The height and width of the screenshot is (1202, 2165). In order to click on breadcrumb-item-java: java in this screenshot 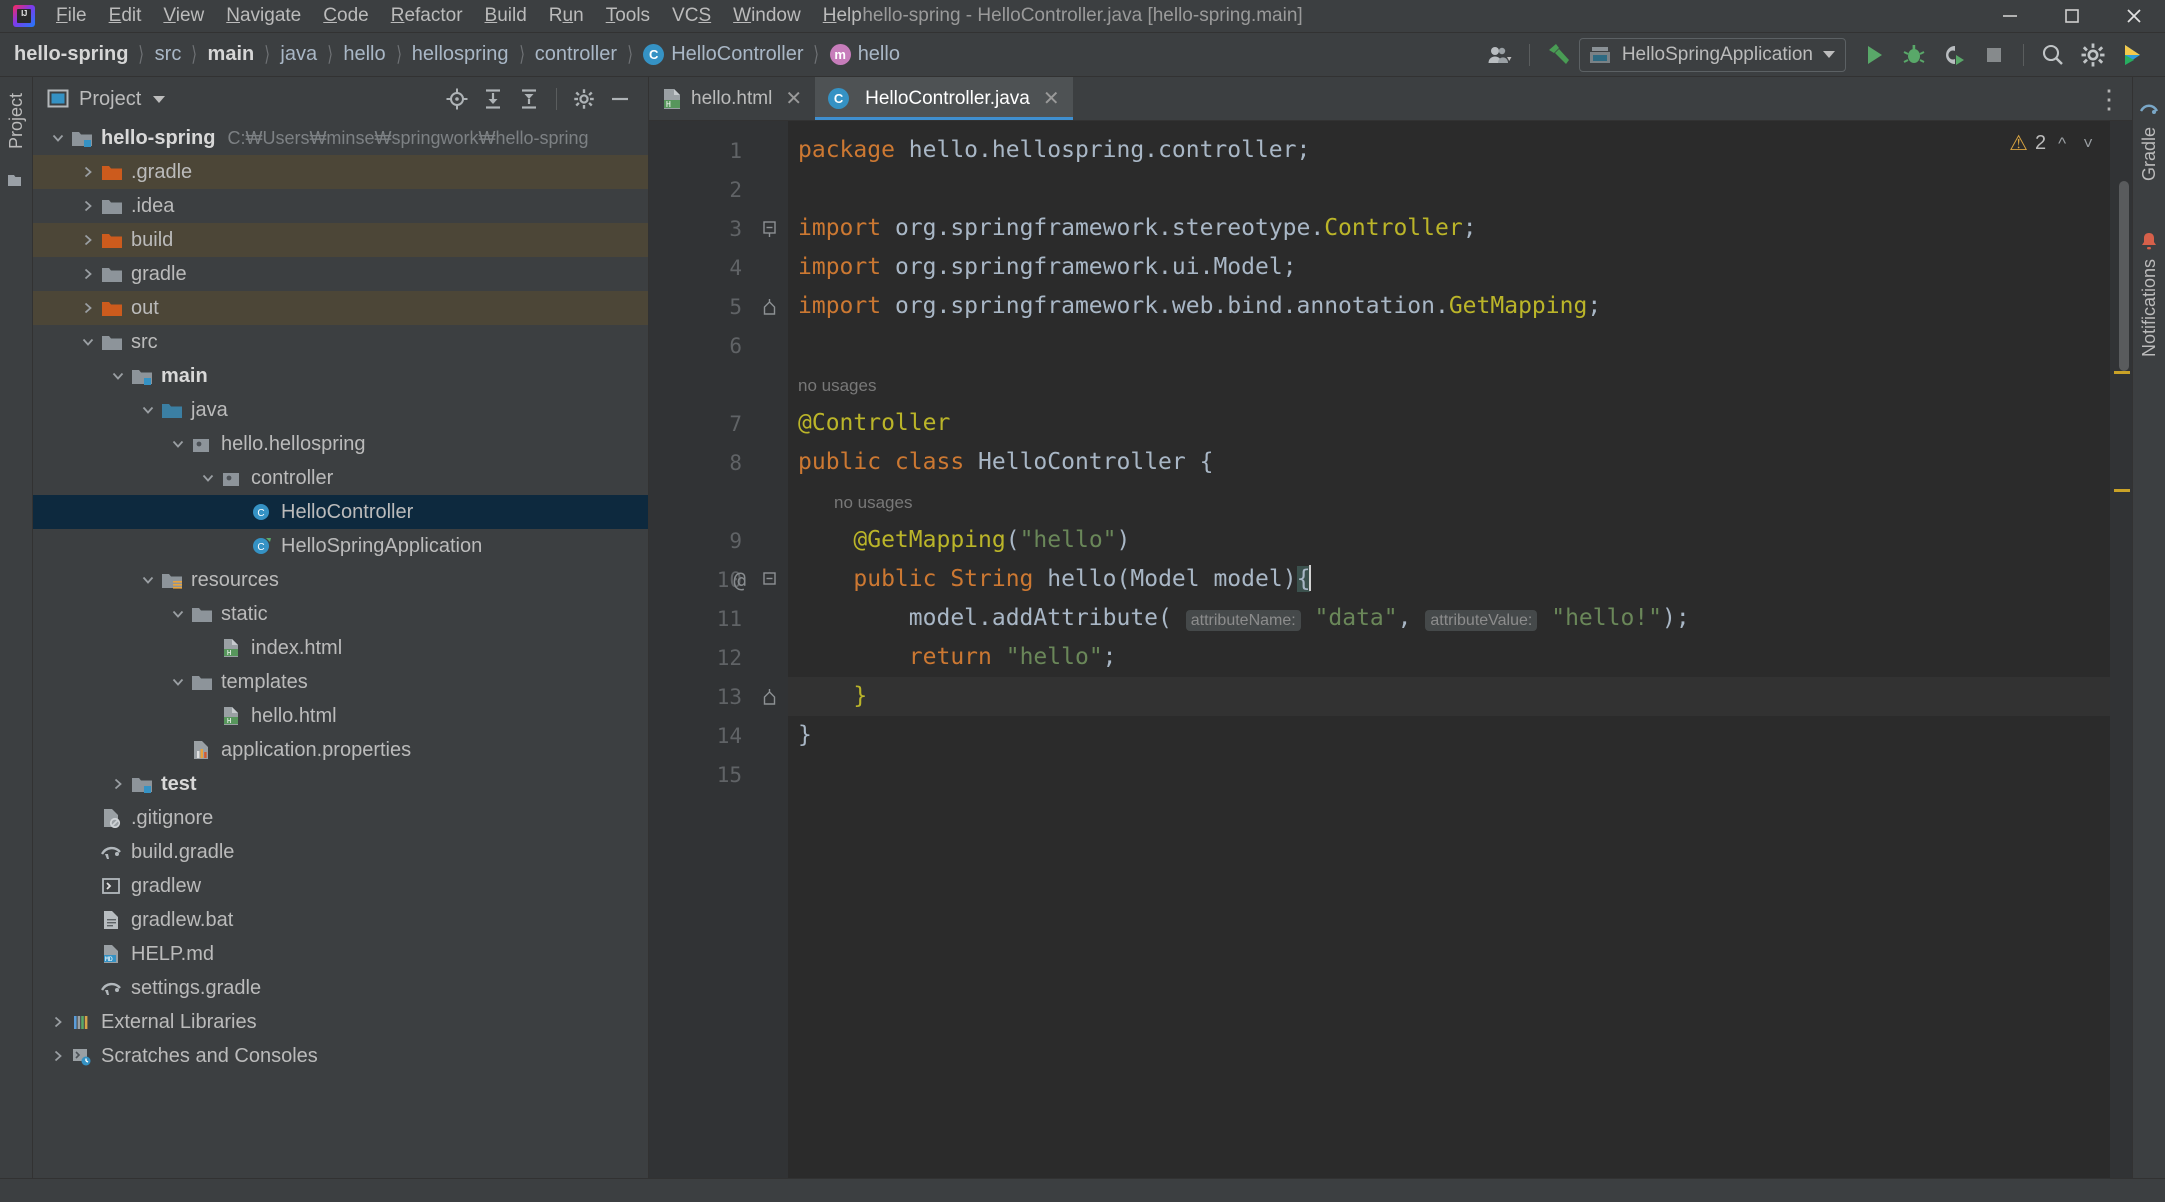, I will do `click(298, 54)`.